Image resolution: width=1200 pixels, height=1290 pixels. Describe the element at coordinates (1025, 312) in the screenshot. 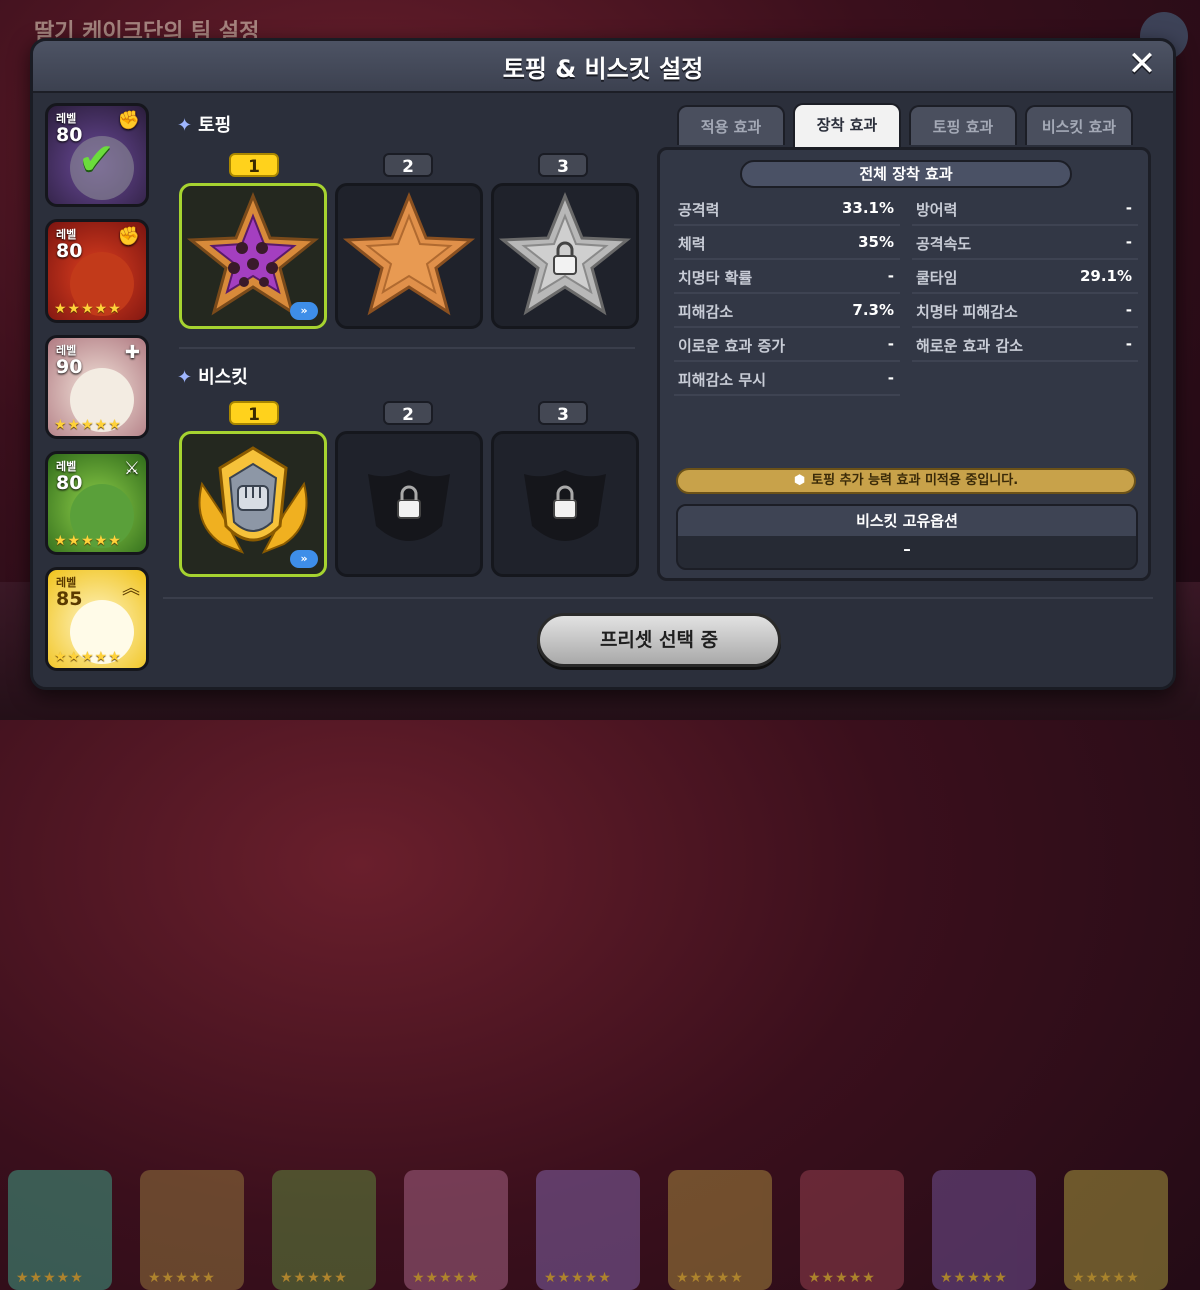

I see `stat-row: 치명타 피해감소 -` at that location.